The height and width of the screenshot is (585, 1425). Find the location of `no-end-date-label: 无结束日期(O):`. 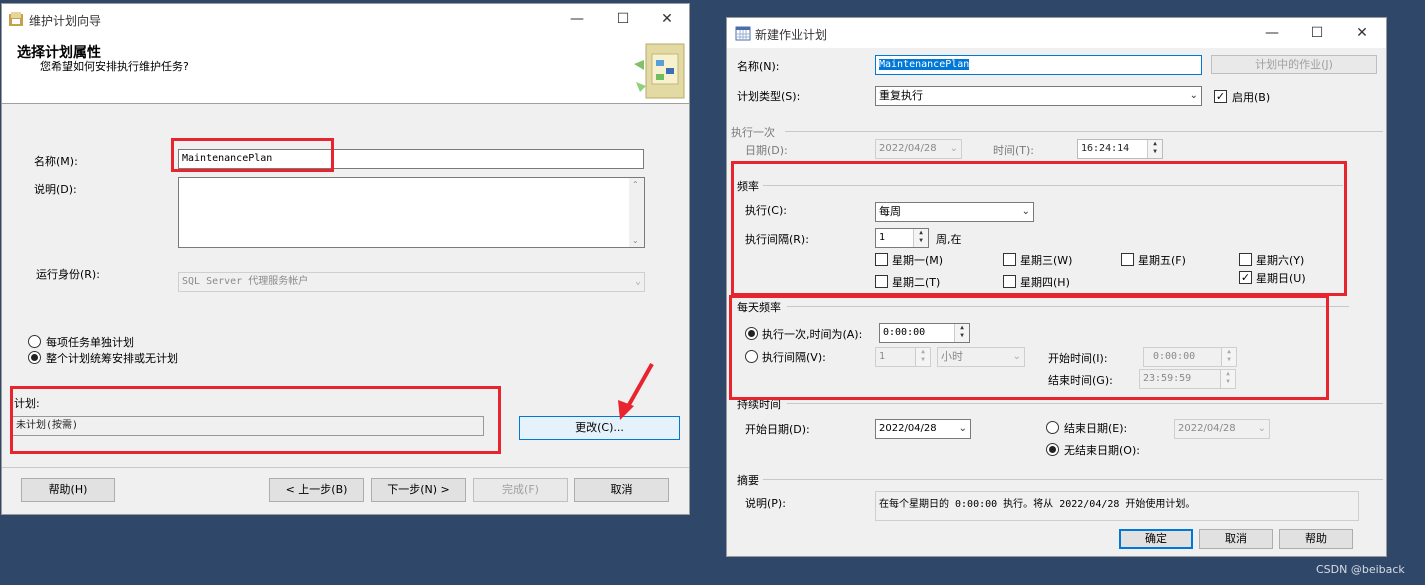

no-end-date-label: 无结束日期(O): is located at coordinates (1102, 450).